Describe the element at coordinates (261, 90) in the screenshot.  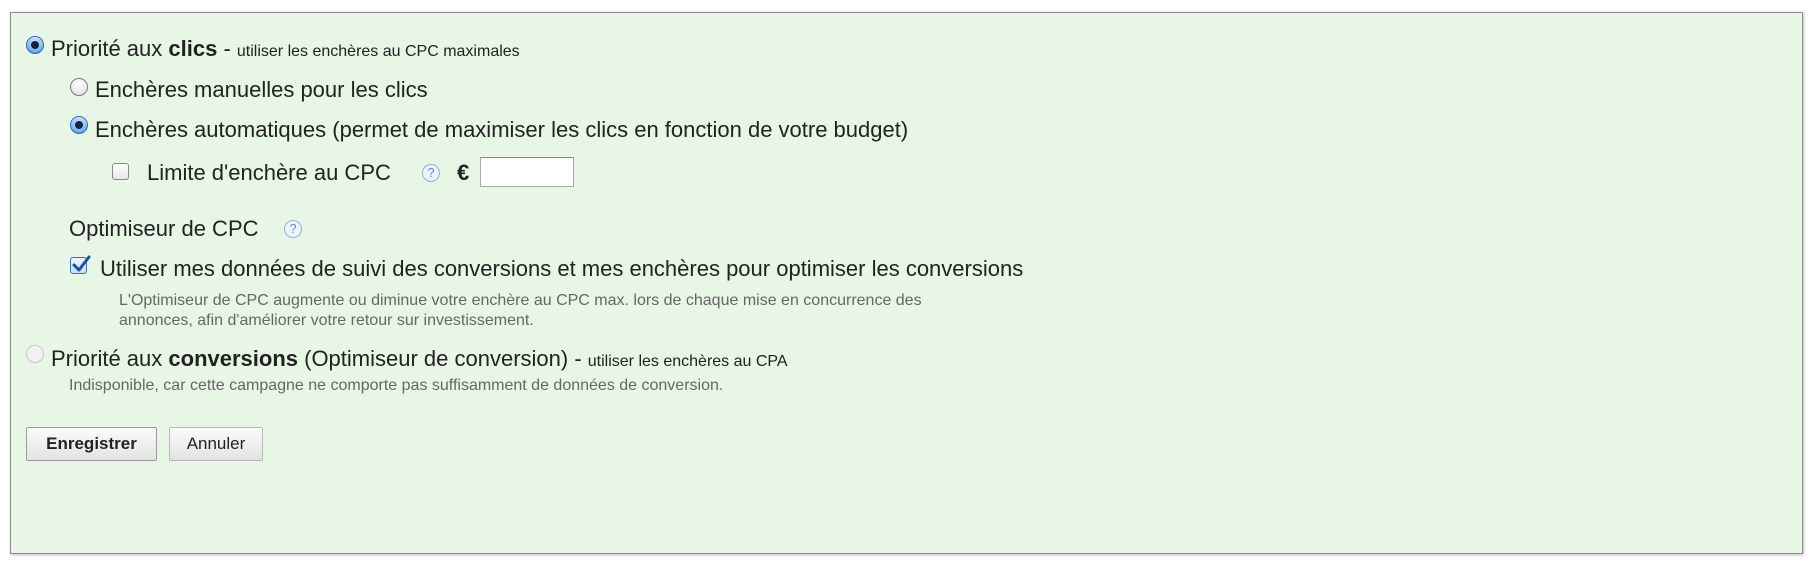
I see `label-manual-bidding: Enchères manuelles pour les clics` at that location.